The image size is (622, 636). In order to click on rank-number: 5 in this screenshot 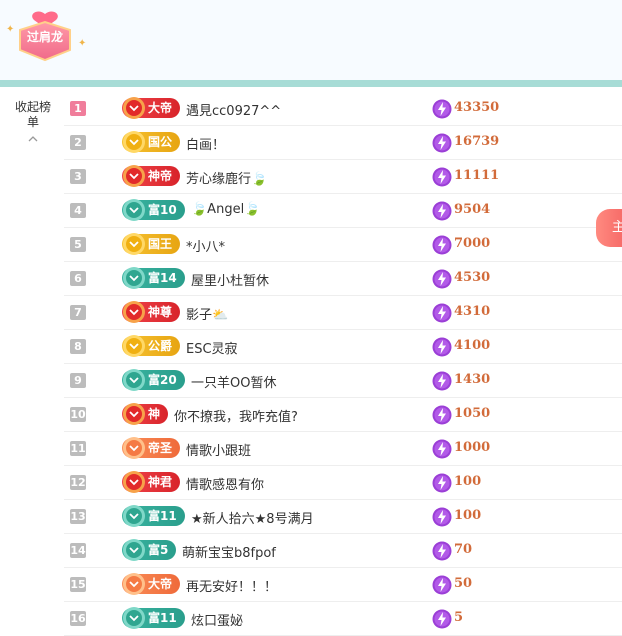, I will do `click(78, 244)`.